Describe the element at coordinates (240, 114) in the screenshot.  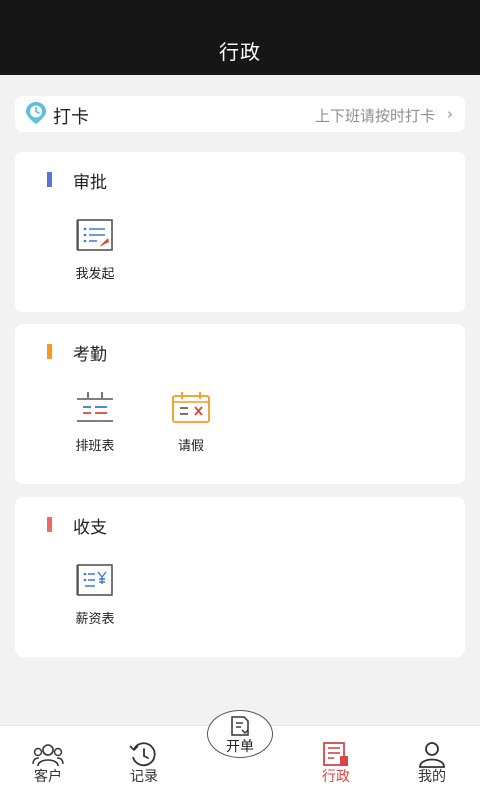
I see `clock-in-card: 打卡 上下班请按时打卡 ›` at that location.